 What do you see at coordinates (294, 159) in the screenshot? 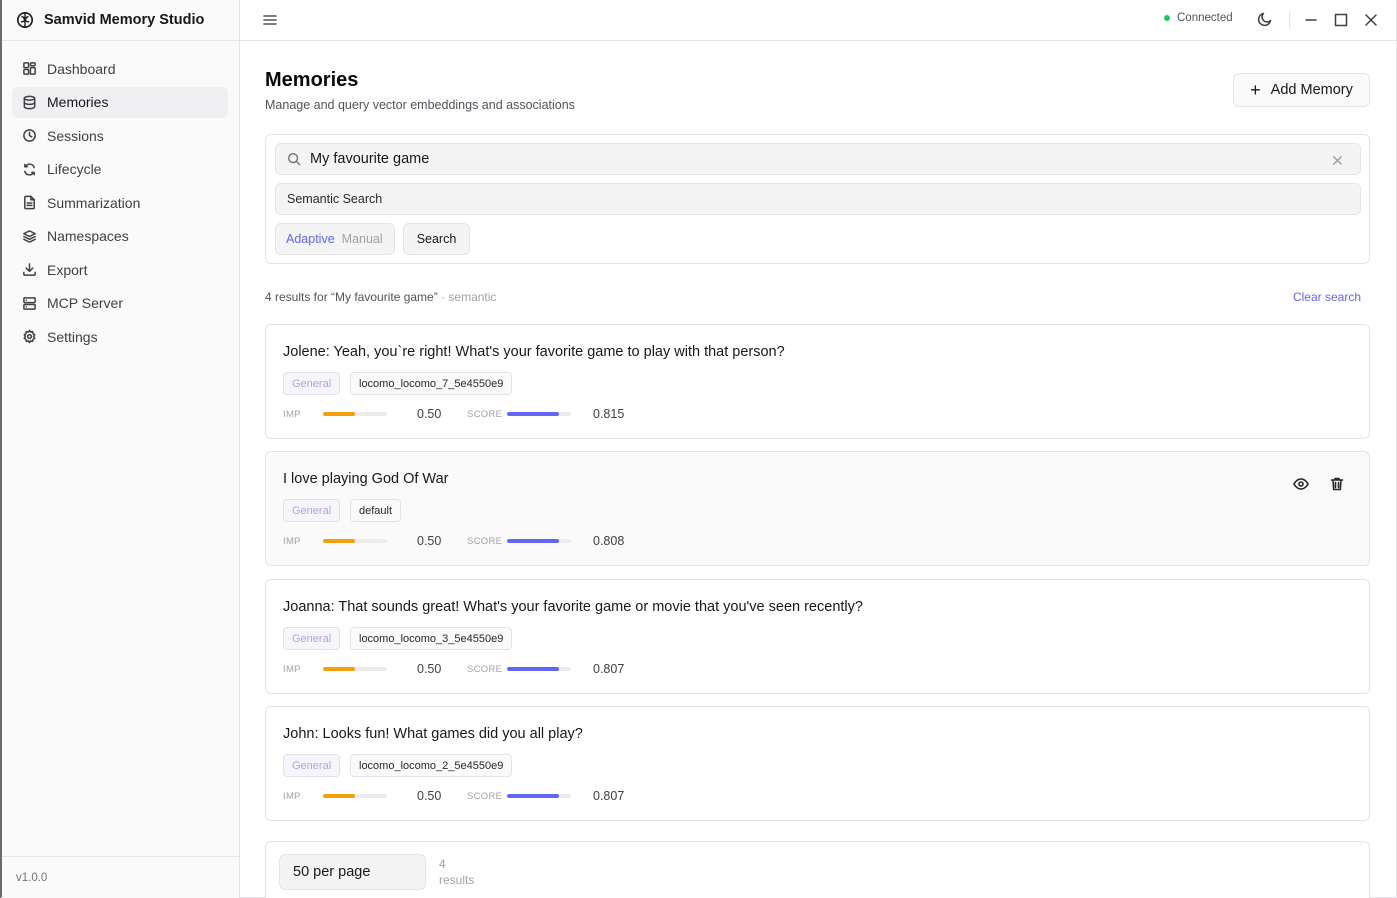
I see `search-icon` at bounding box center [294, 159].